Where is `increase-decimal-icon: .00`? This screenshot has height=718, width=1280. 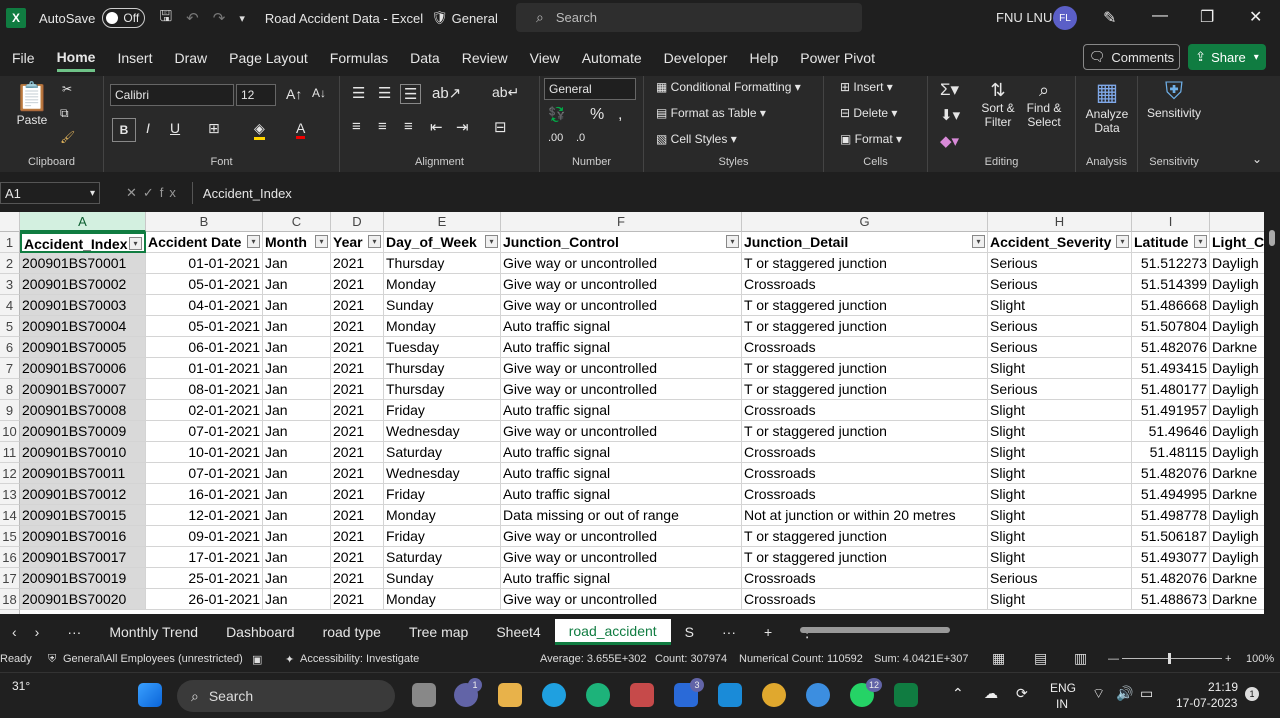
increase-decimal-icon: .00 is located at coordinates (555, 138).